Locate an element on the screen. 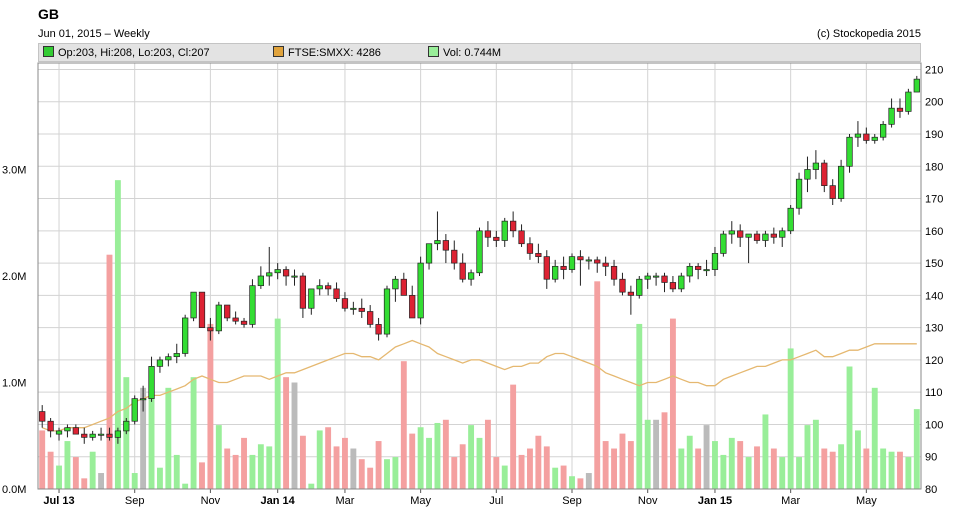  price-tick-label: 130 is located at coordinates (934, 329).